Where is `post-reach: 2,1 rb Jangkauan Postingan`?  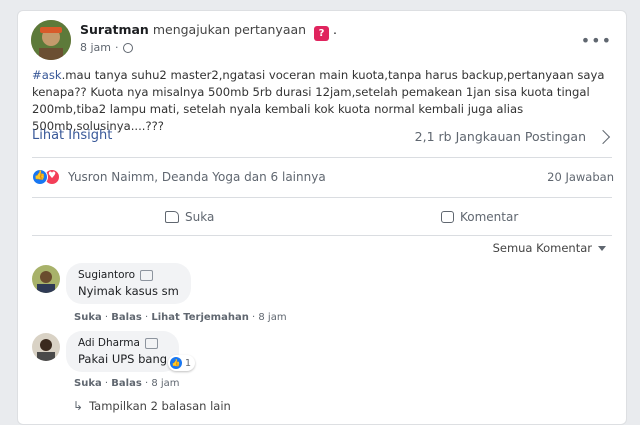
post-reach: 2,1 rb Jangkauan Postingan is located at coordinates (500, 136).